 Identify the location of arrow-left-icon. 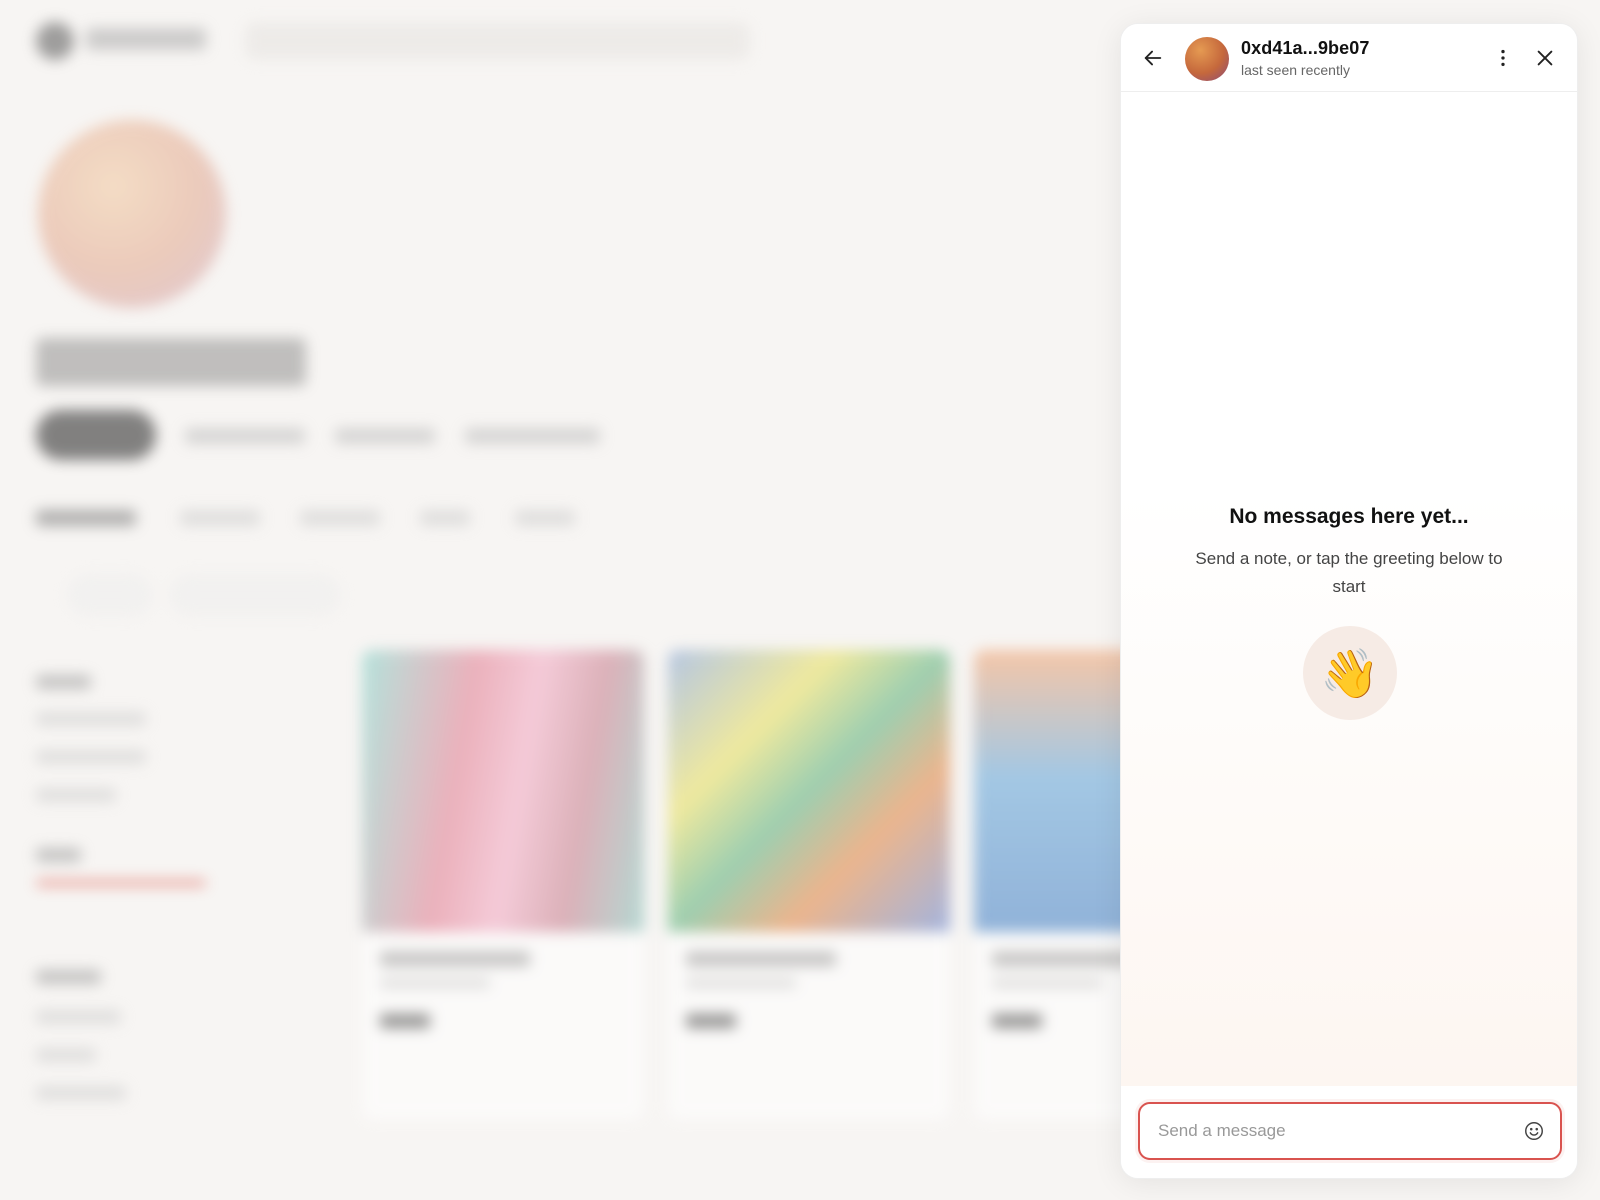
(1153, 58).